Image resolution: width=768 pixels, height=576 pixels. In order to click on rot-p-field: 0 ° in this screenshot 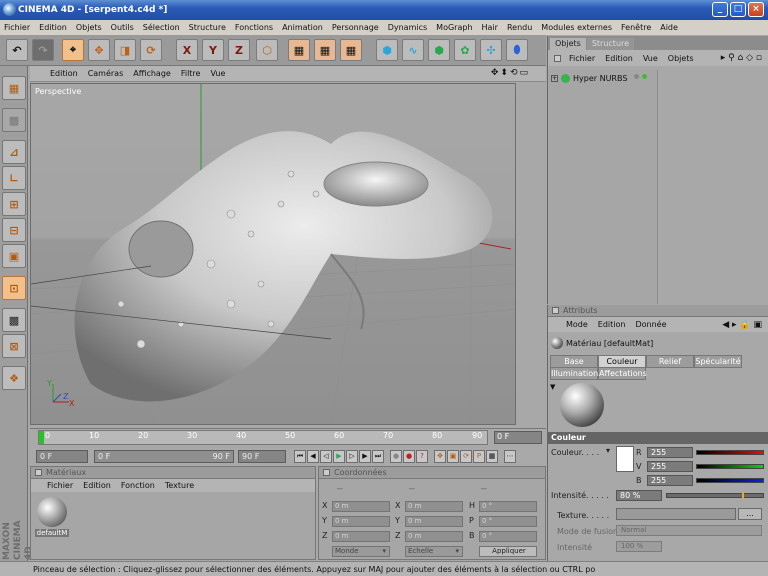, I will do `click(508, 521)`.